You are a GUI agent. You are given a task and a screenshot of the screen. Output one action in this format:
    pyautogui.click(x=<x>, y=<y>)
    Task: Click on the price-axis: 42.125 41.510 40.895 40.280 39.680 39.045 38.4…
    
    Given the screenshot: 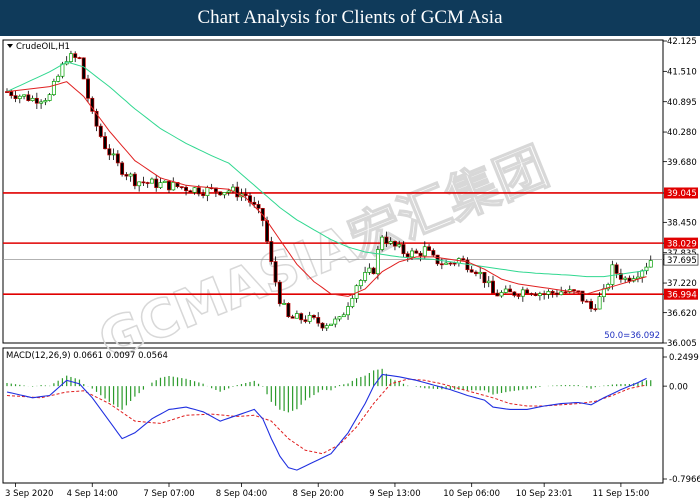 What is the action you would take?
    pyautogui.click(x=681, y=193)
    